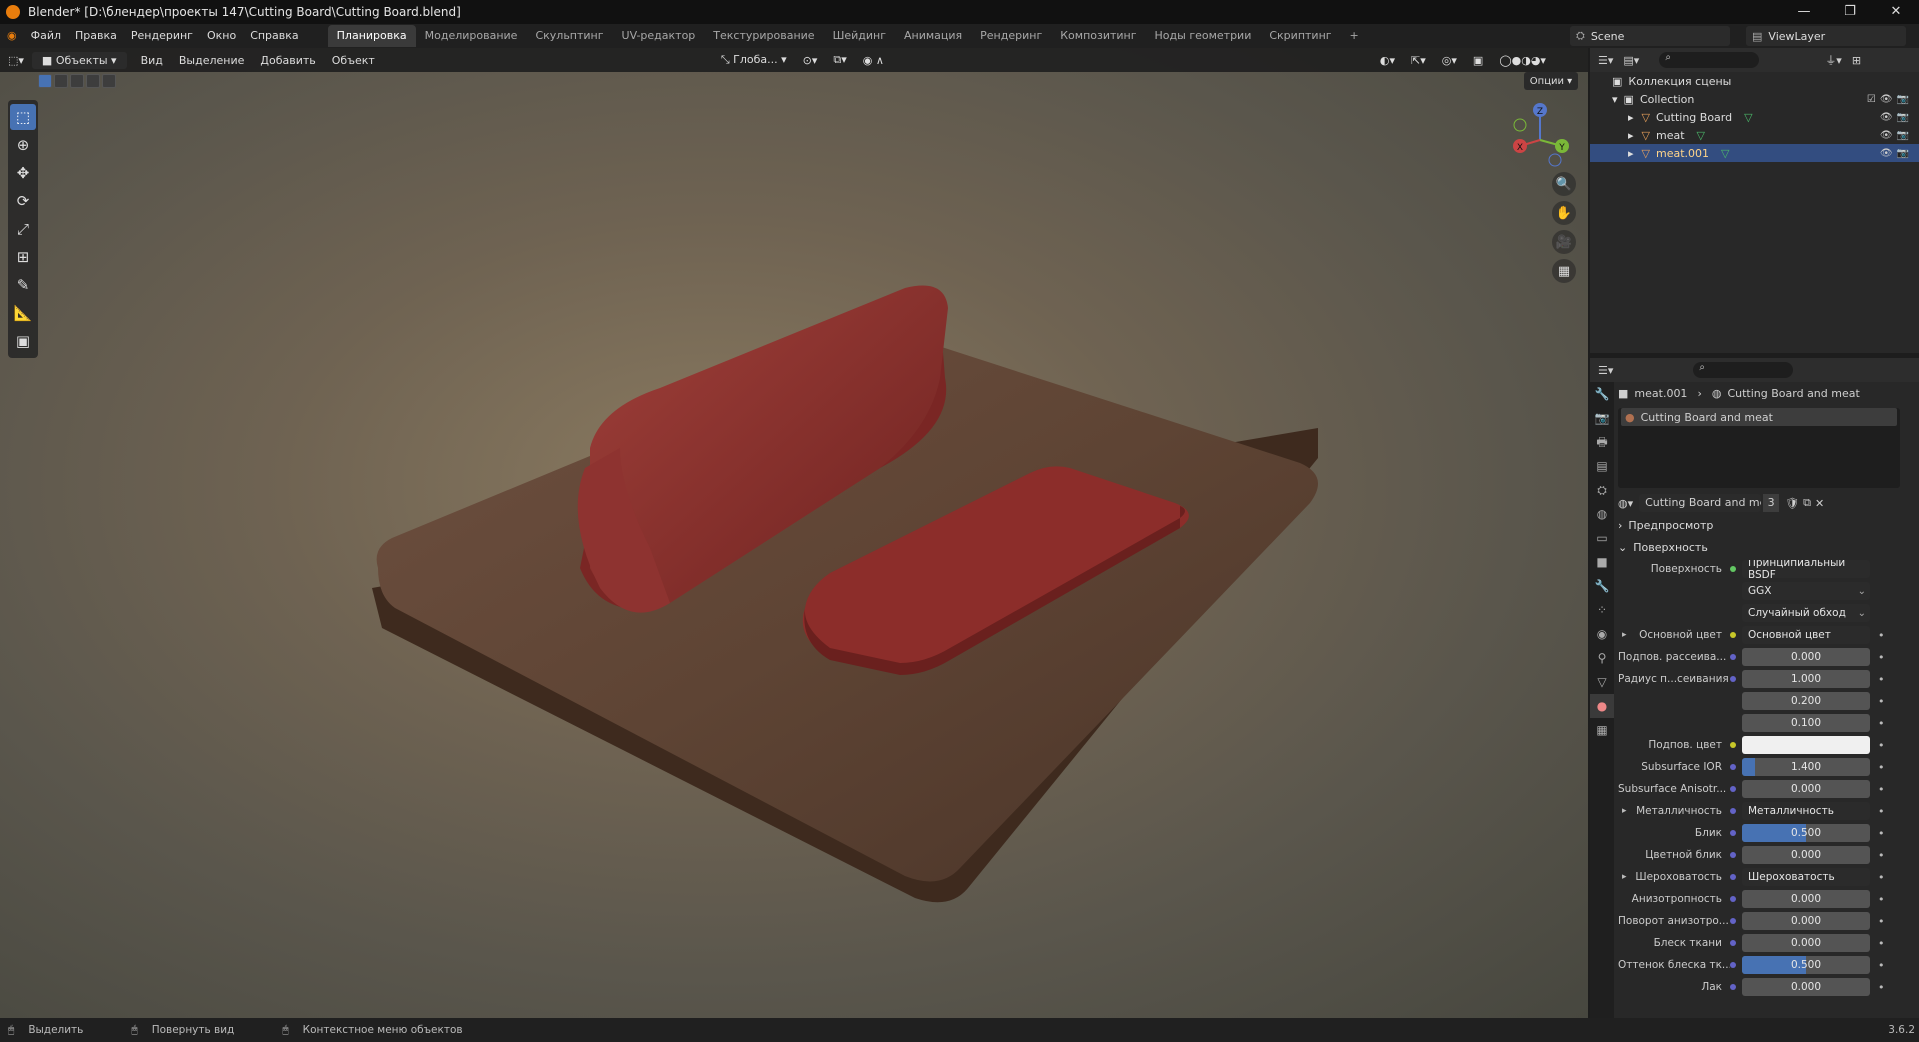 The image size is (1919, 1042). I want to click on menu-help: Справка, so click(274, 36).